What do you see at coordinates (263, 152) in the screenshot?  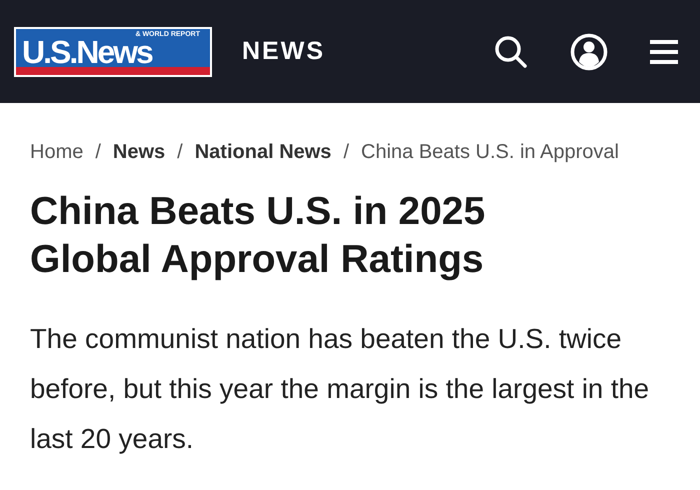 I see `breadcrumb-link: National News` at bounding box center [263, 152].